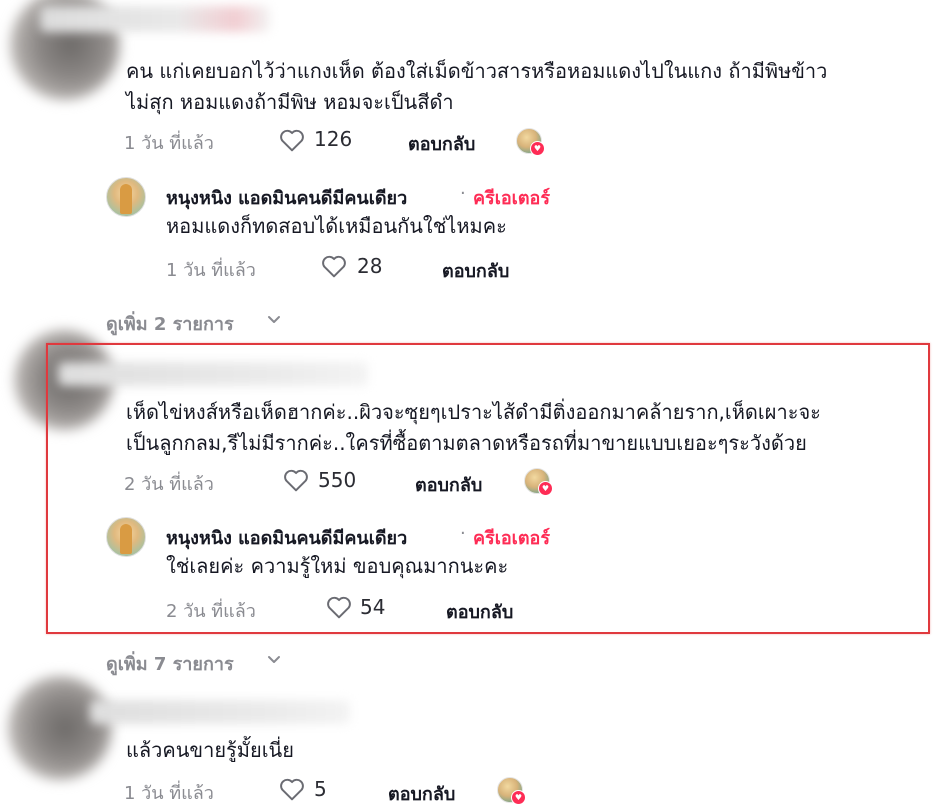 The height and width of the screenshot is (812, 949). Describe the element at coordinates (60, 728) in the screenshot. I see `commenter-avatar-blurred` at that location.